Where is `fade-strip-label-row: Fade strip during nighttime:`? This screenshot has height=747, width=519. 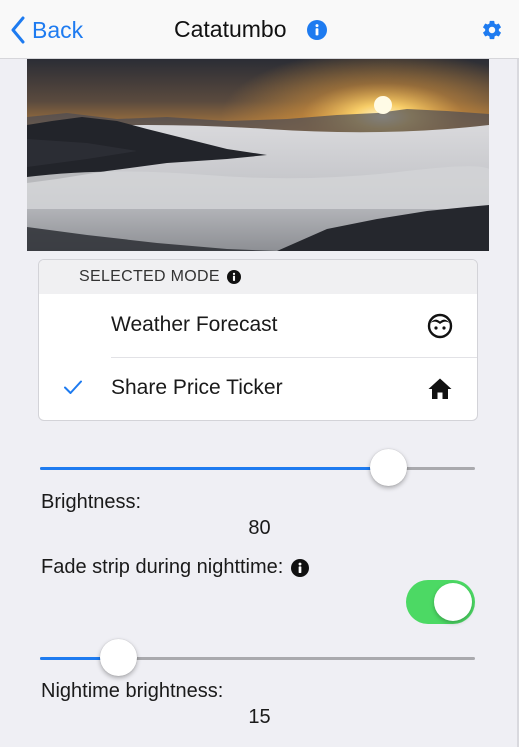 fade-strip-label-row: Fade strip during nighttime: is located at coordinates (175, 567).